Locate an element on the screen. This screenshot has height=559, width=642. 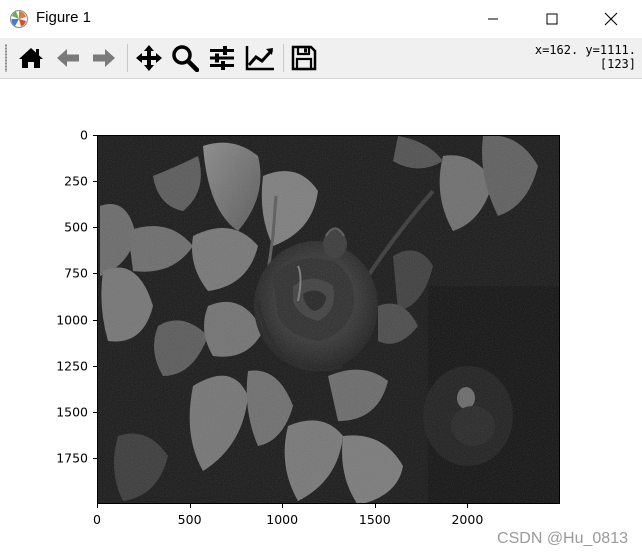
navigation-toolbar: x=162. y=1111. [123] is located at coordinates (321, 58).